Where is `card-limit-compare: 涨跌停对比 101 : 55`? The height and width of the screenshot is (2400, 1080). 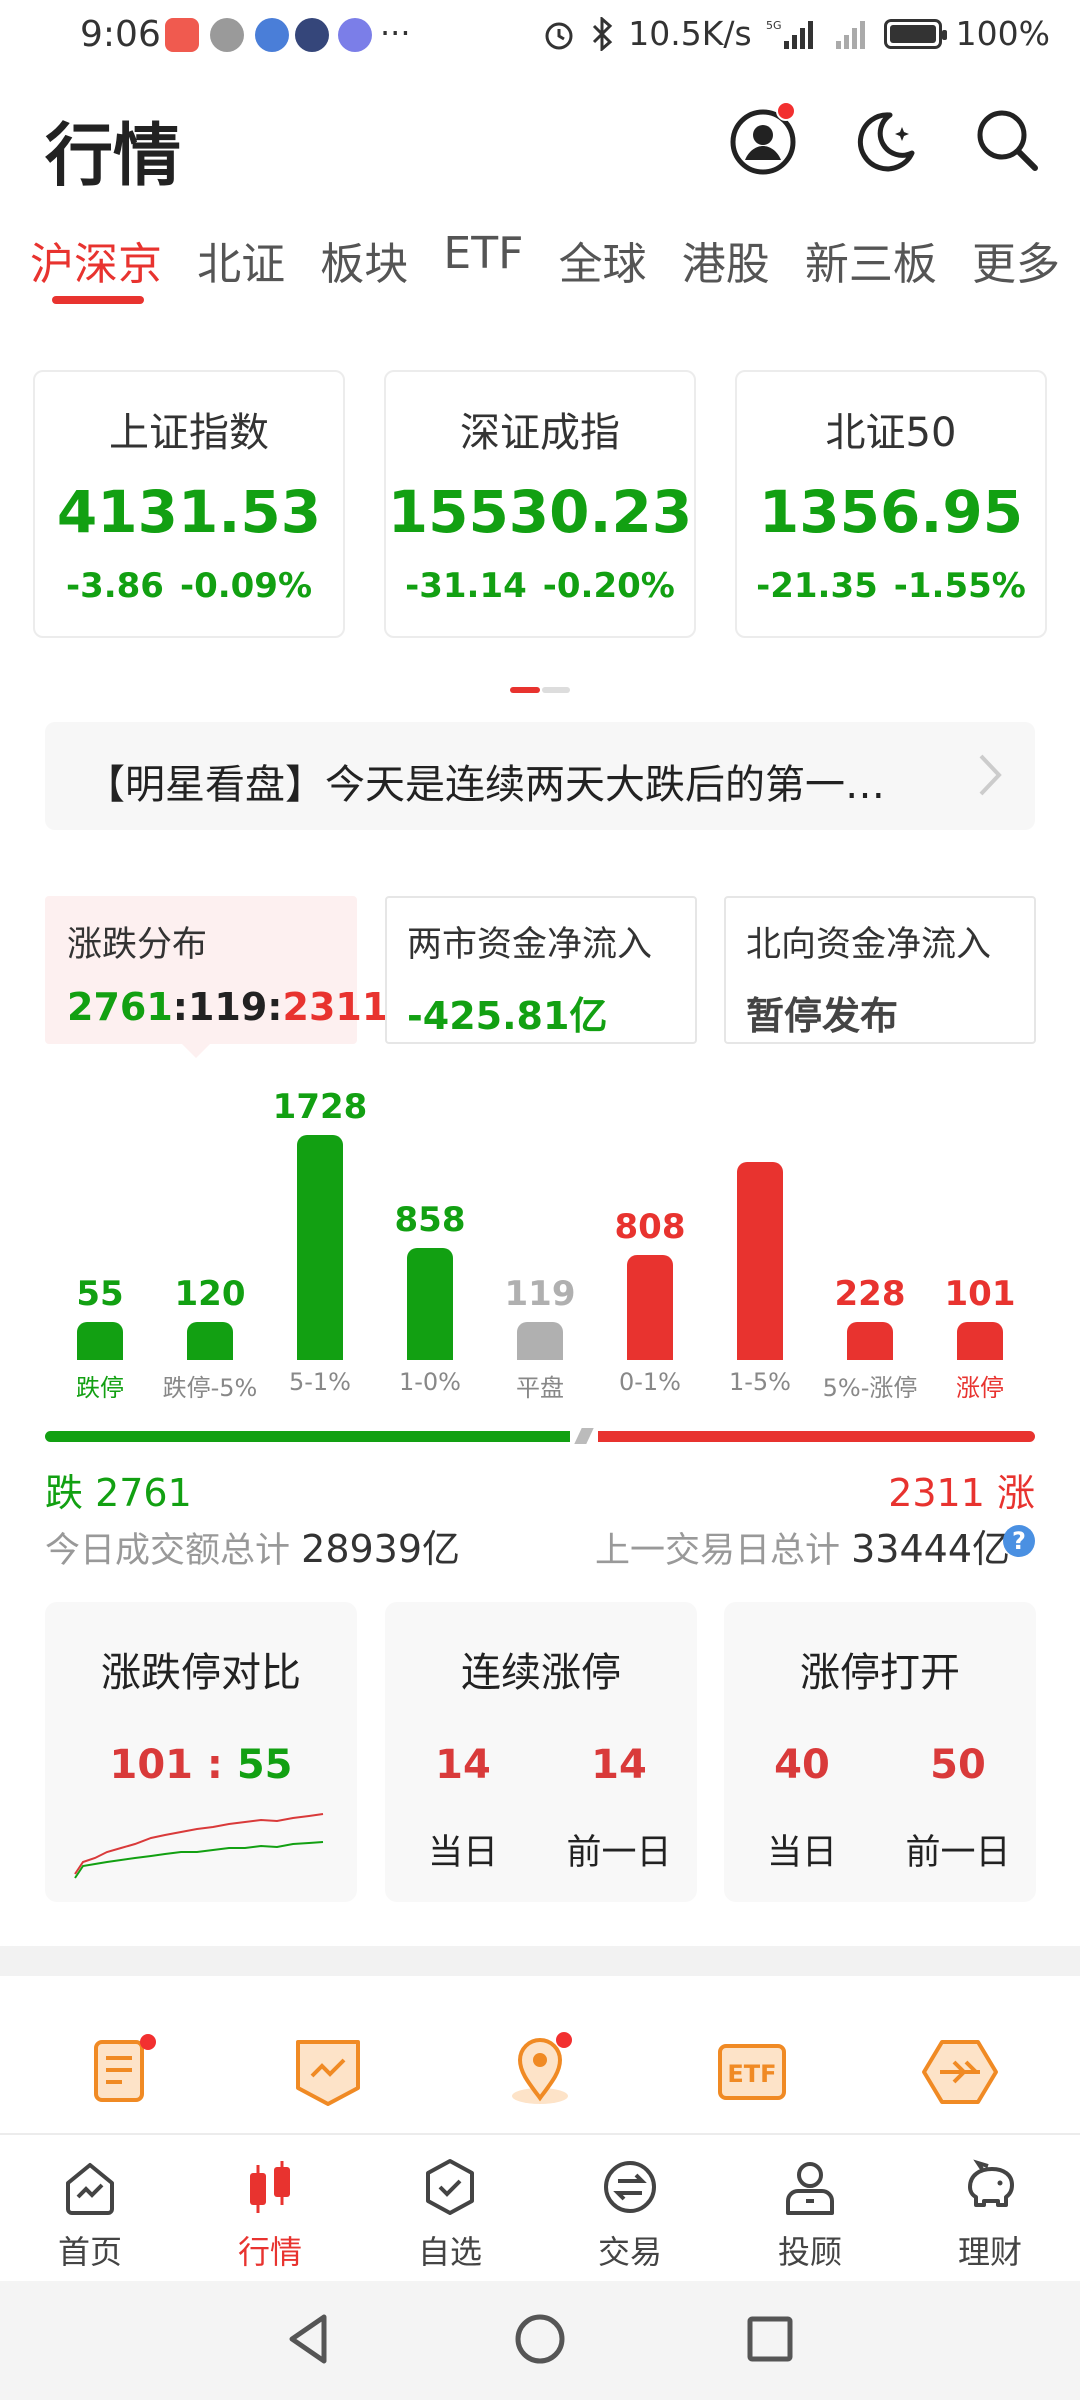
card-limit-compare: 涨跌停对比 101 : 55 is located at coordinates (201, 1752).